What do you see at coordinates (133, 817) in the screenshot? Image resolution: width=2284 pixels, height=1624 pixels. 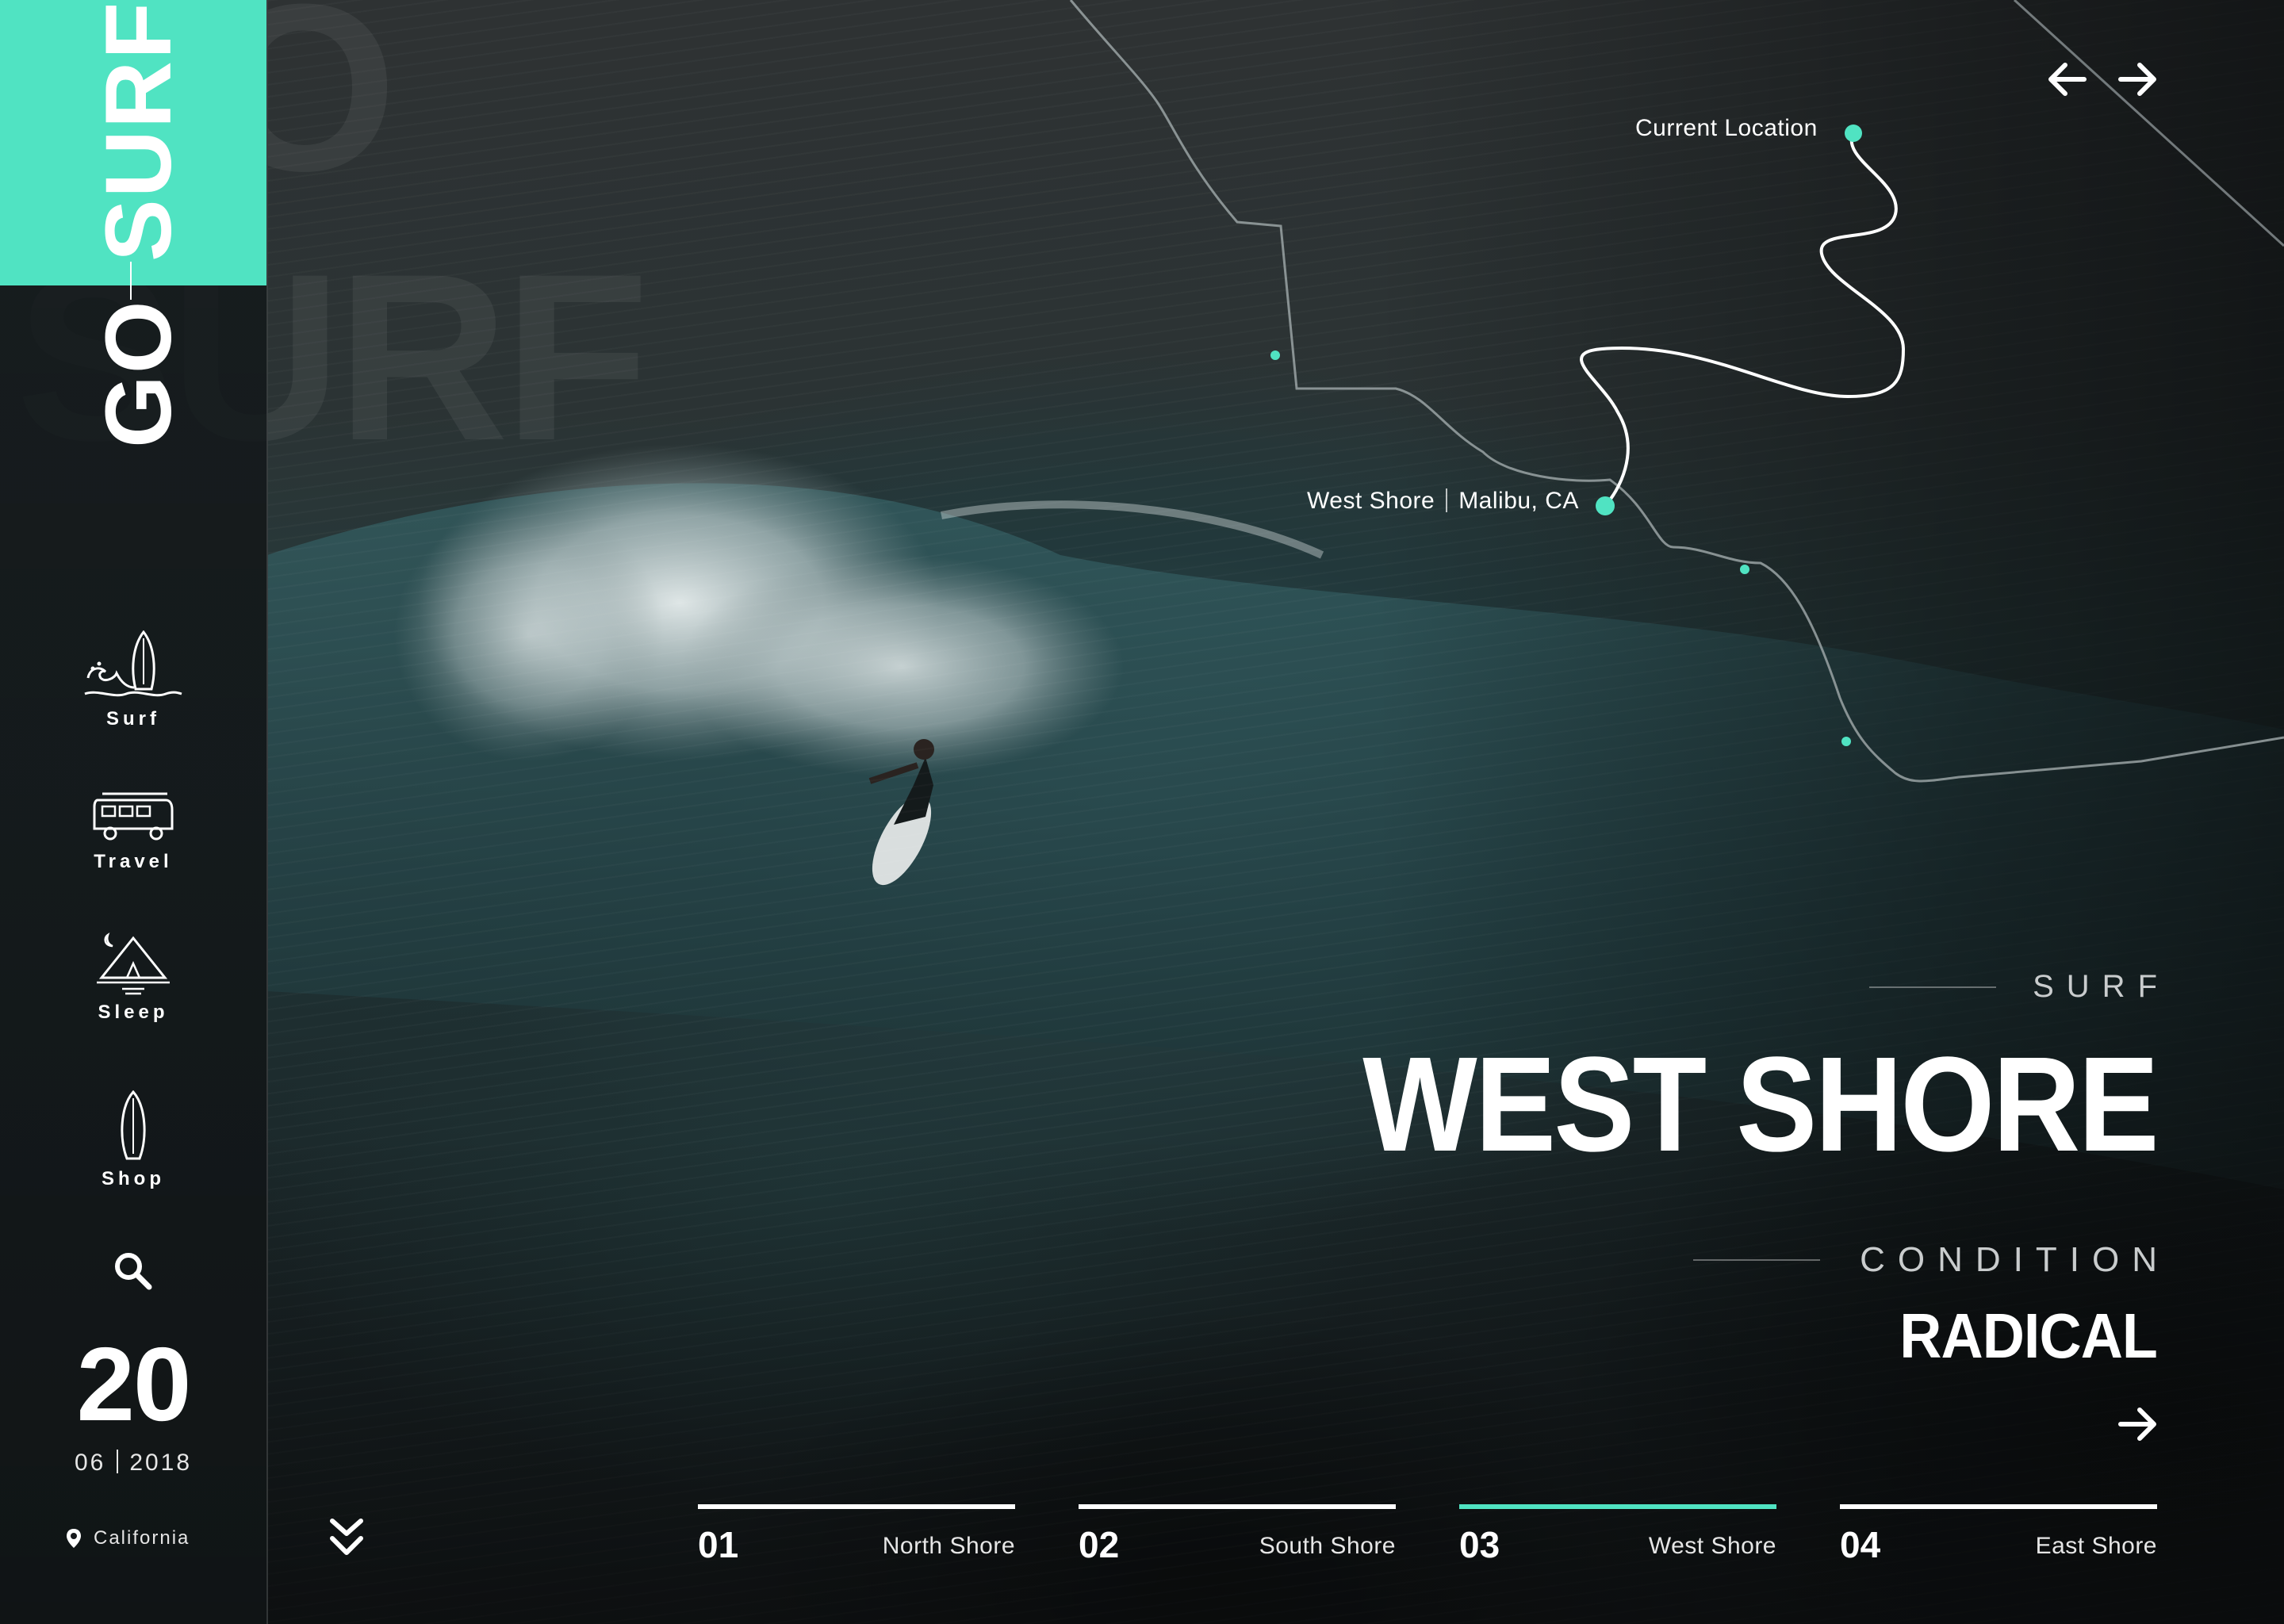 I see `van-icon` at bounding box center [133, 817].